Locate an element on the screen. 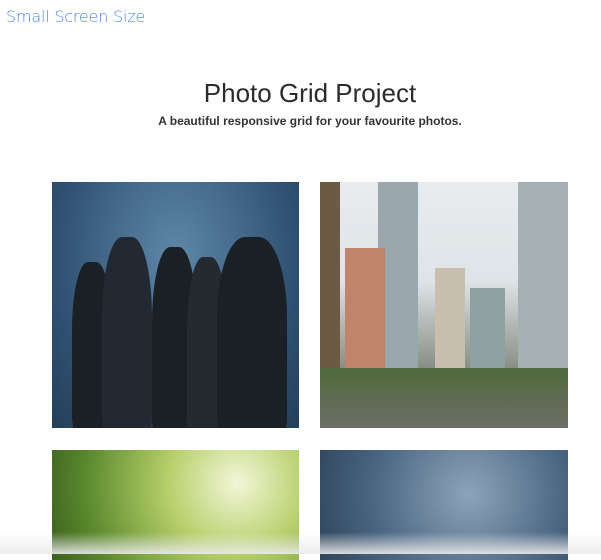  screen-size-label: Small Screen Size is located at coordinates (76, 16).